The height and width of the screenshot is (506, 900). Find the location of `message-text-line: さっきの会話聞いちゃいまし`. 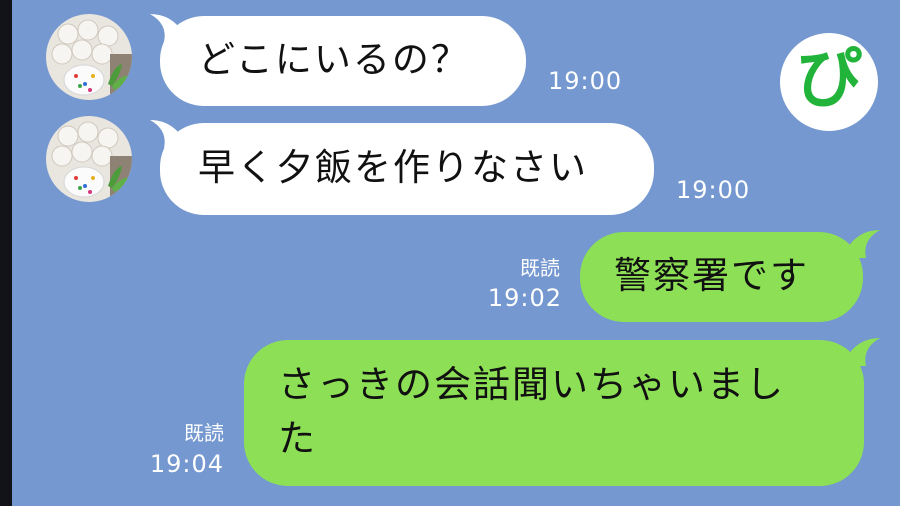

message-text-line: さっきの会話聞いちゃいまし is located at coordinates (531, 384).